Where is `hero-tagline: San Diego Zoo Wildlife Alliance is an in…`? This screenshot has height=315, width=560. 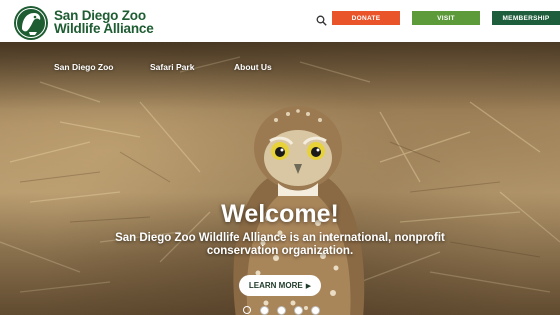
hero-tagline: San Diego Zoo Wildlife Alliance is an in… is located at coordinates (280, 244).